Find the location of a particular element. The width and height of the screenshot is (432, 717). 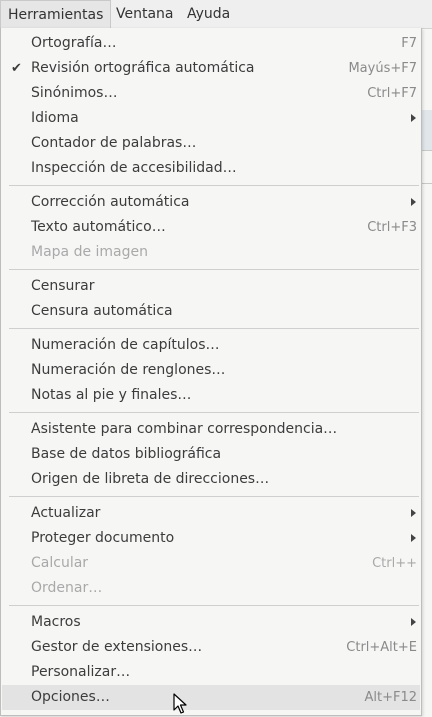

menu-item-label: Censurar is located at coordinates (63, 286).